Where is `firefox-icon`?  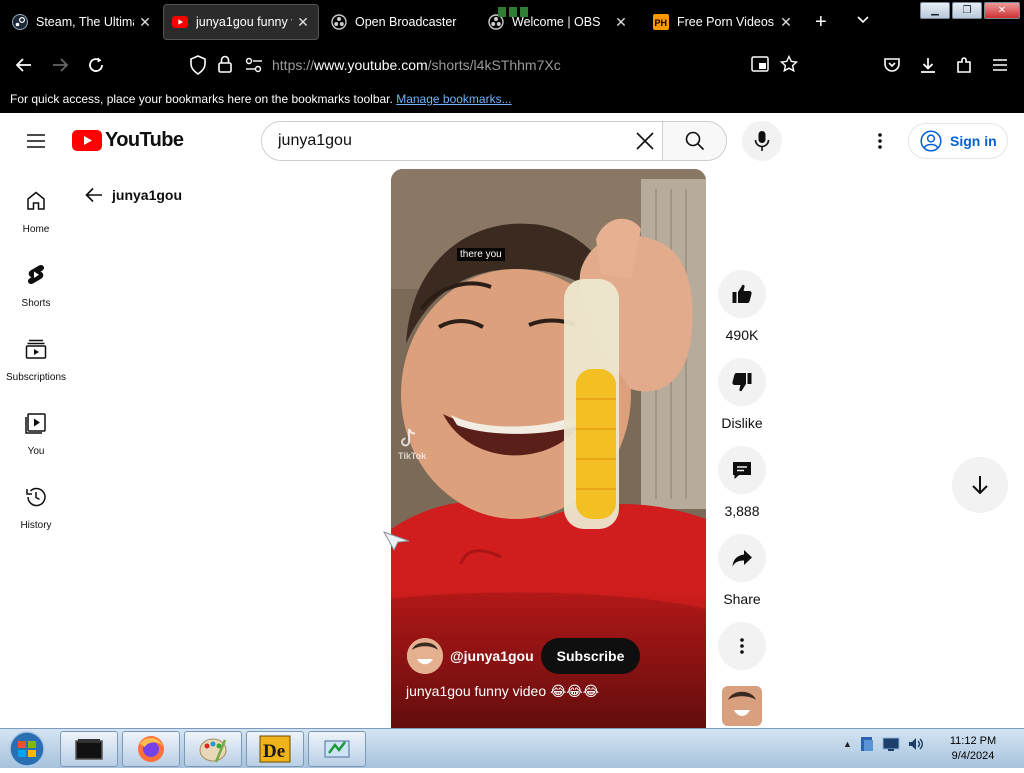 firefox-icon is located at coordinates (151, 749).